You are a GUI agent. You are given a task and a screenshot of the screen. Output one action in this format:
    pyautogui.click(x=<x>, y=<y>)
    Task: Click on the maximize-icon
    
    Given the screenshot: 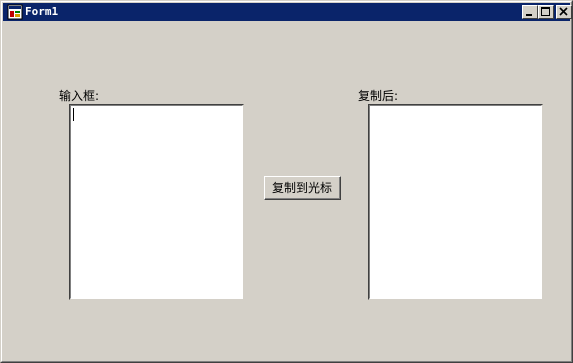 What is the action you would take?
    pyautogui.click(x=545, y=11)
    